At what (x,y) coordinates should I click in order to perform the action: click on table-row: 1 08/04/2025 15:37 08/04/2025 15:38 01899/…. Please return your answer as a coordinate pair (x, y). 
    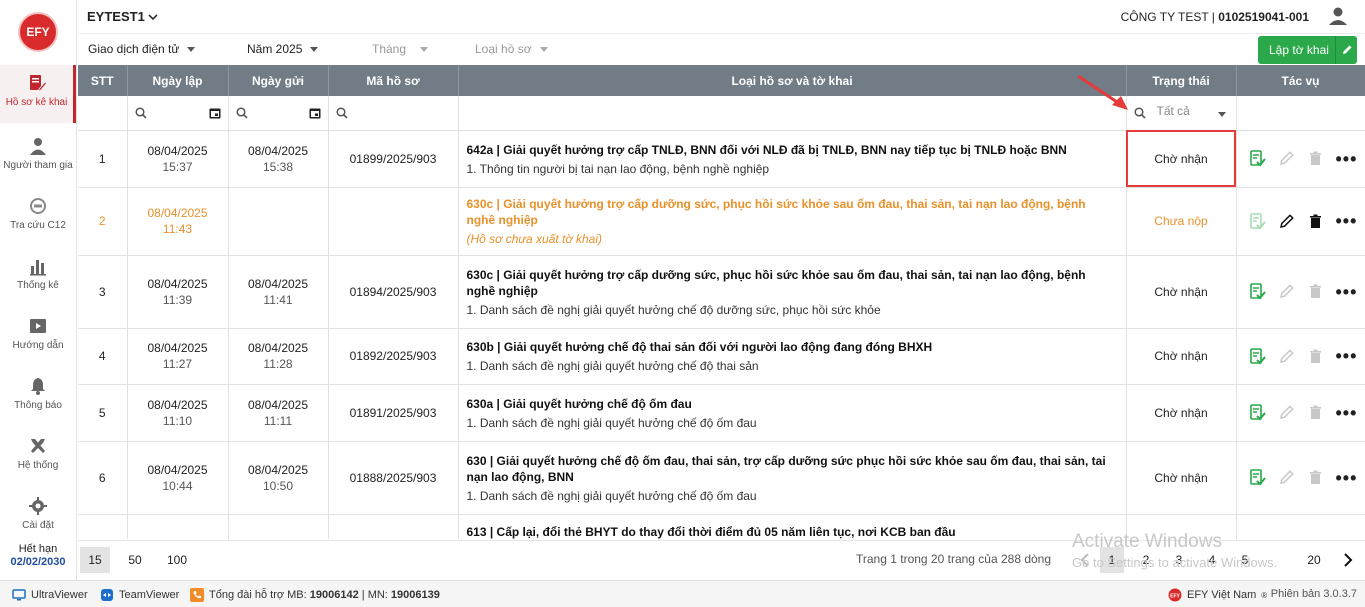
    Looking at the image, I should click on (721, 159).